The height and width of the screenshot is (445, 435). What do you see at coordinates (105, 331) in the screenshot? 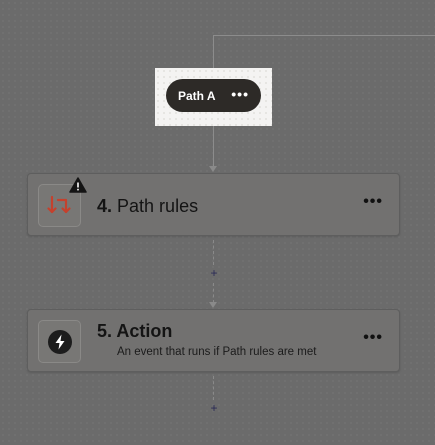
I see `step-number: 5.` at bounding box center [105, 331].